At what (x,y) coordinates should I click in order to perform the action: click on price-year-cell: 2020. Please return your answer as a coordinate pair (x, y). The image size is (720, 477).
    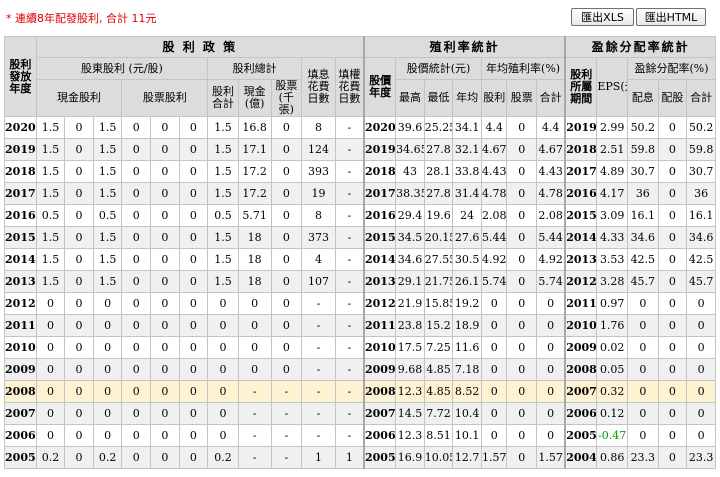
    Looking at the image, I should click on (380, 127).